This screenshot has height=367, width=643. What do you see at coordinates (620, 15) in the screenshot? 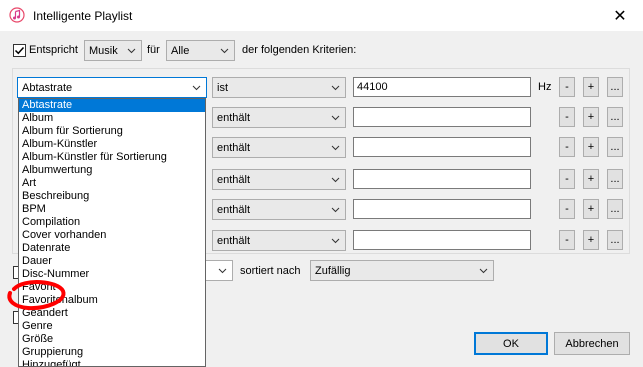
I see `close-button: ✕` at bounding box center [620, 15].